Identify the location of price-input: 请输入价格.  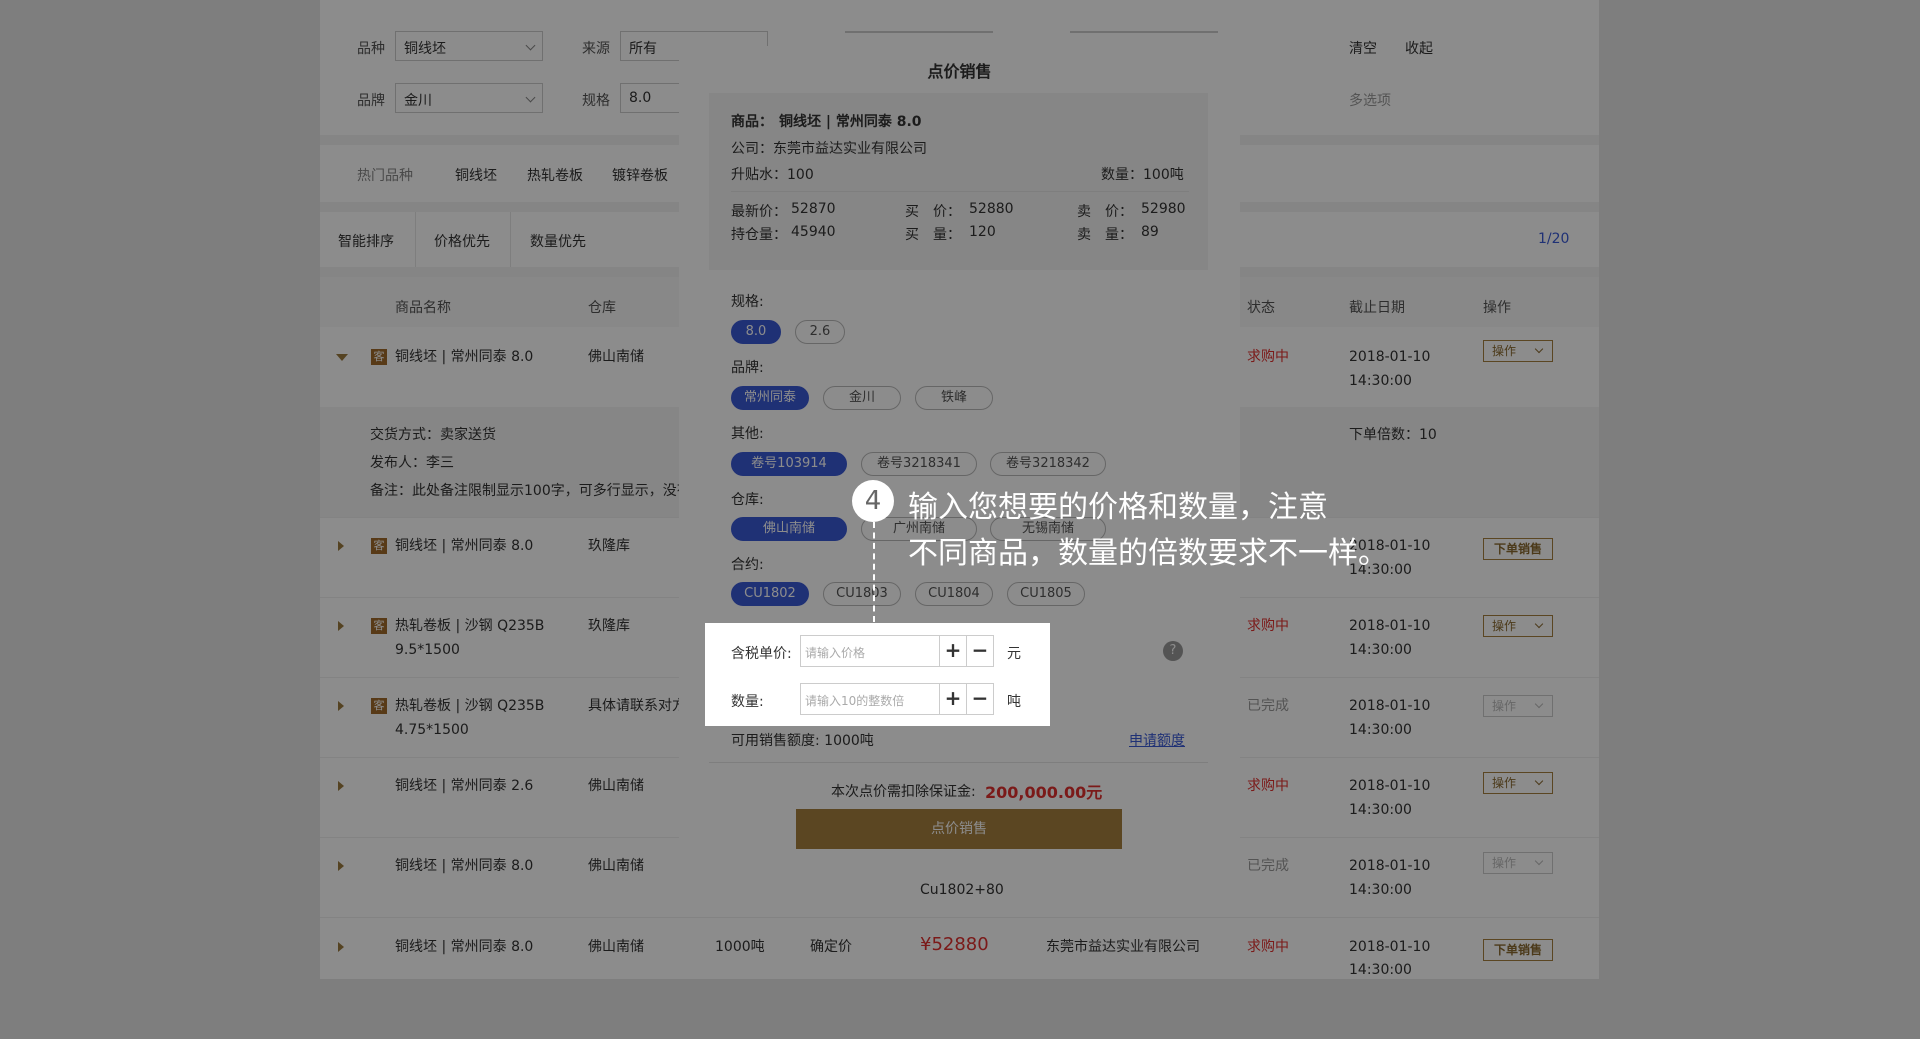
(870, 651).